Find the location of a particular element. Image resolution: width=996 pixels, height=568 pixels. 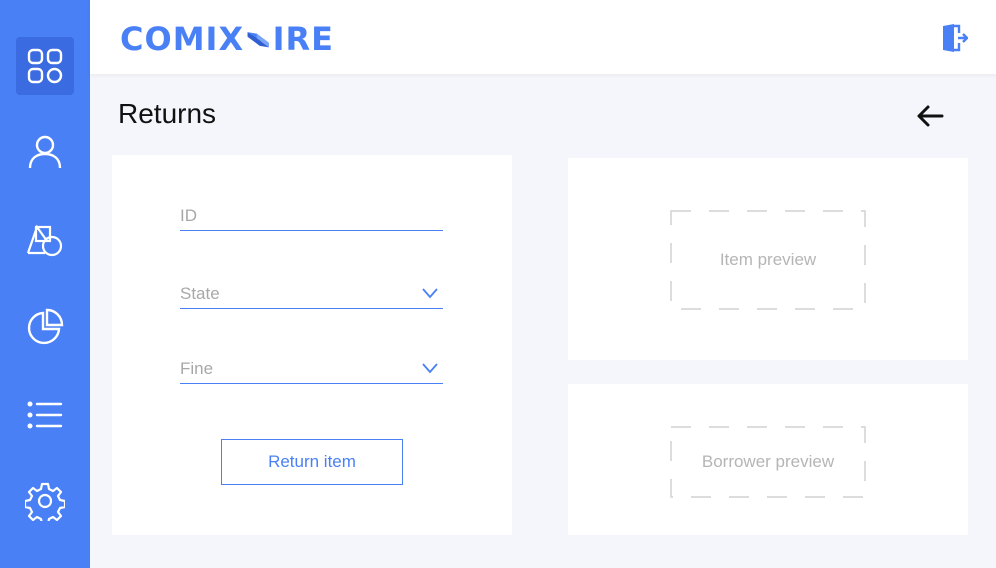

id-input is located at coordinates (311, 213).